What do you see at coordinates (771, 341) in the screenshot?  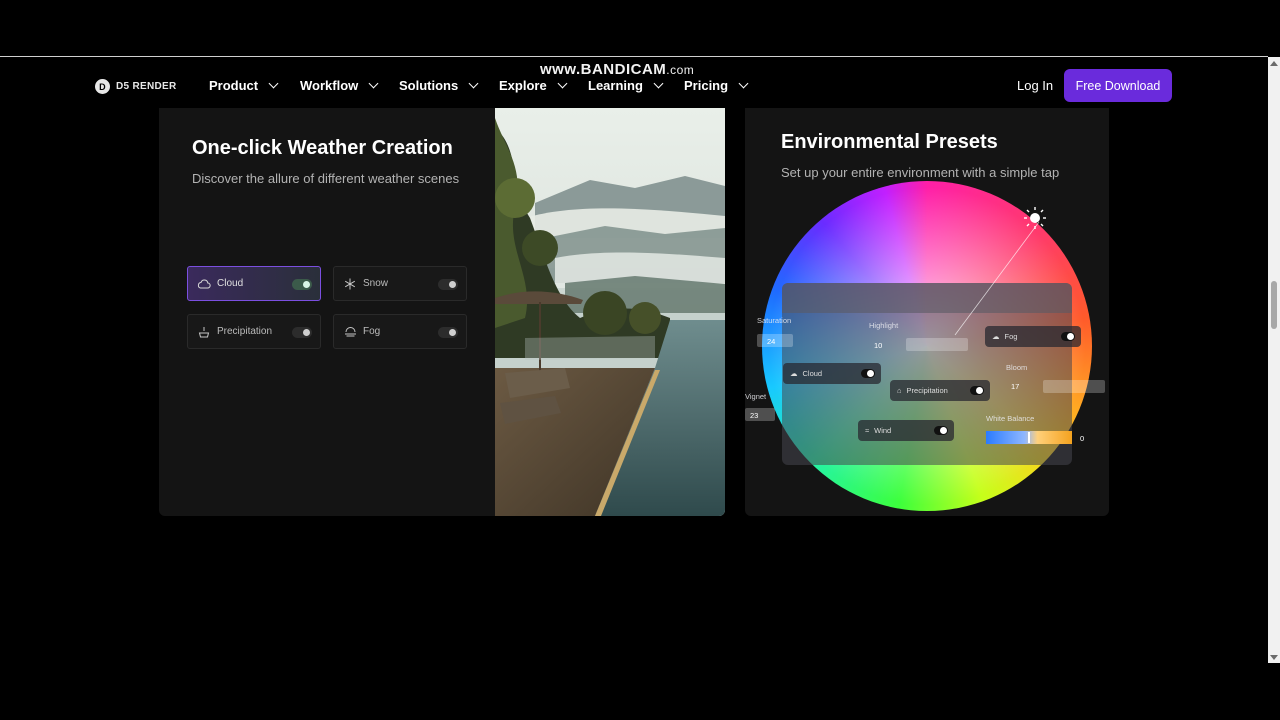 I see `saturation-value: 24` at bounding box center [771, 341].